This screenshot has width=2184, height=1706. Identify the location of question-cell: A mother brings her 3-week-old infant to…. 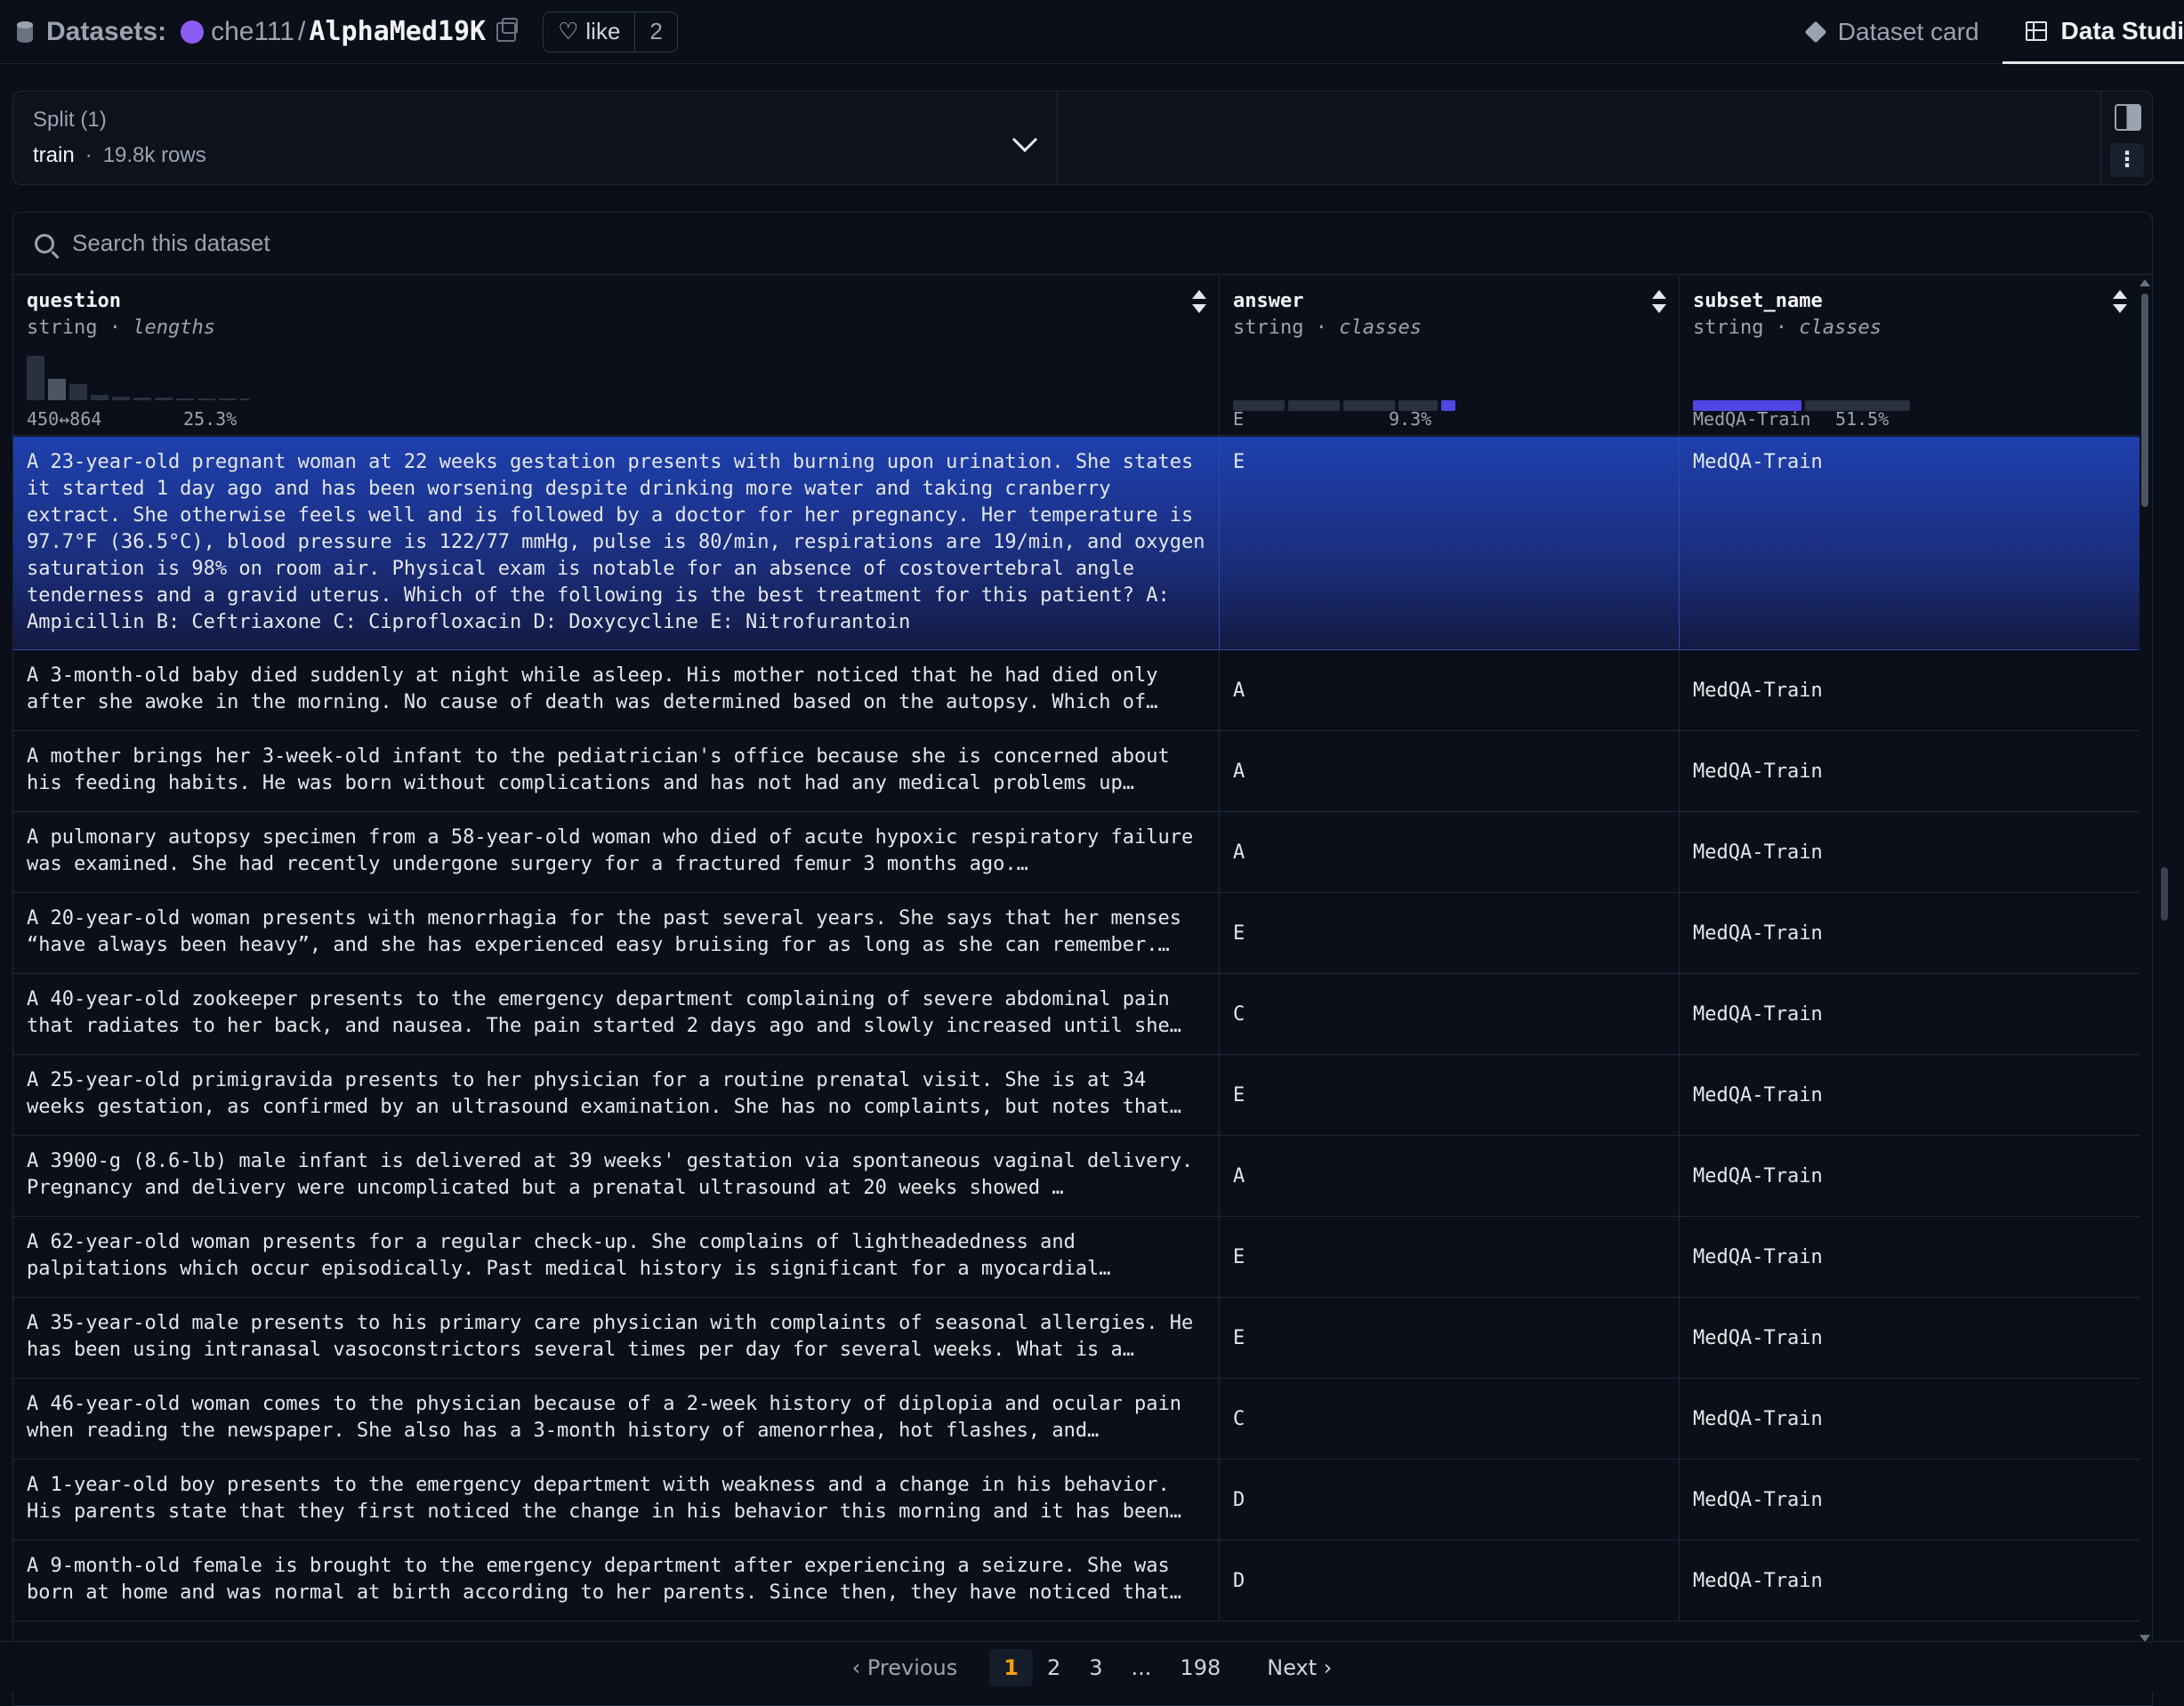
(616, 771).